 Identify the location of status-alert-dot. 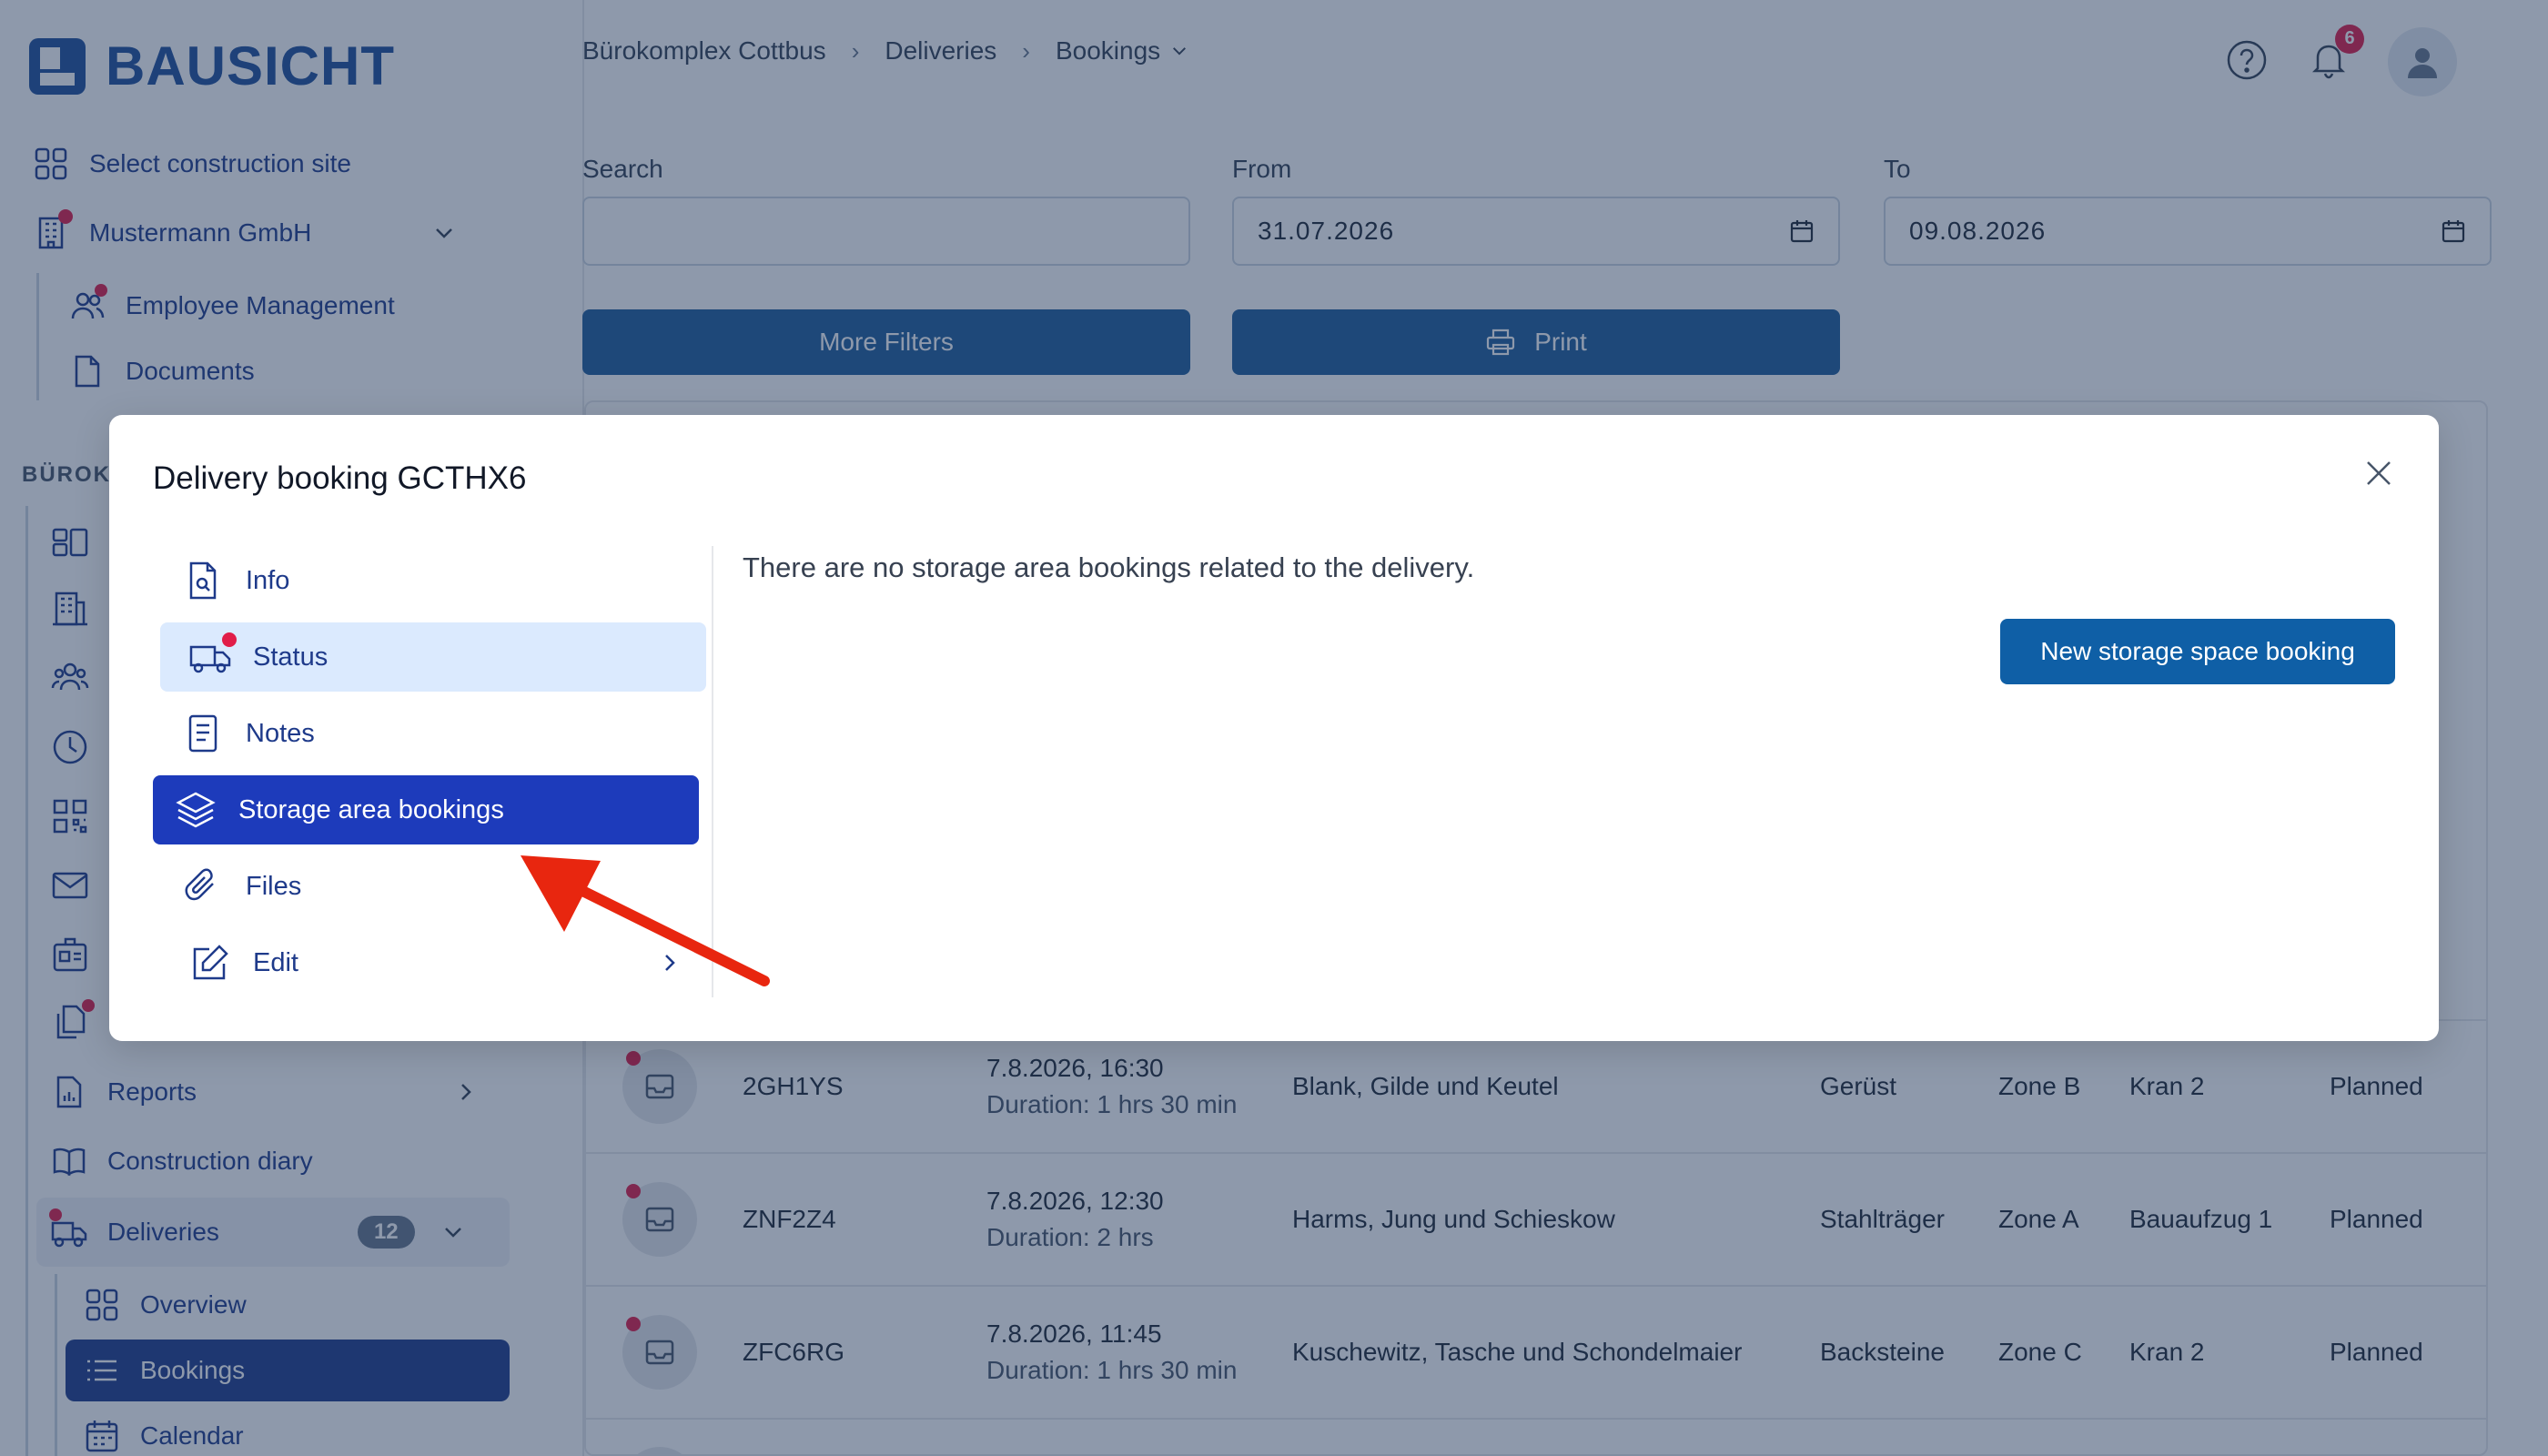
(230, 640).